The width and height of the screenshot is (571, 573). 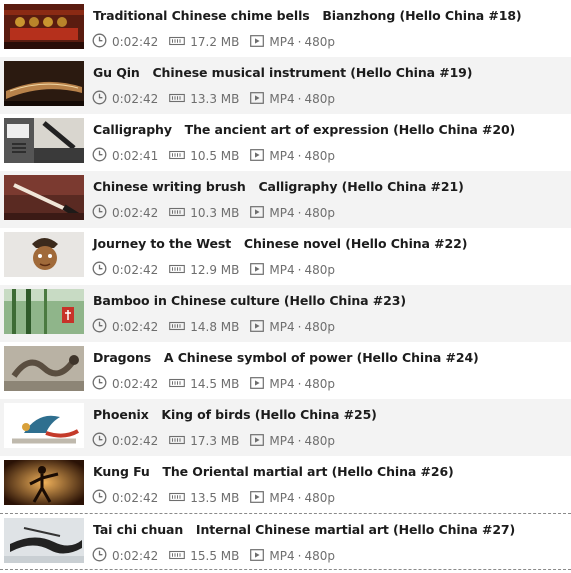 I want to click on file-size: 12.9 MB, so click(x=215, y=270).